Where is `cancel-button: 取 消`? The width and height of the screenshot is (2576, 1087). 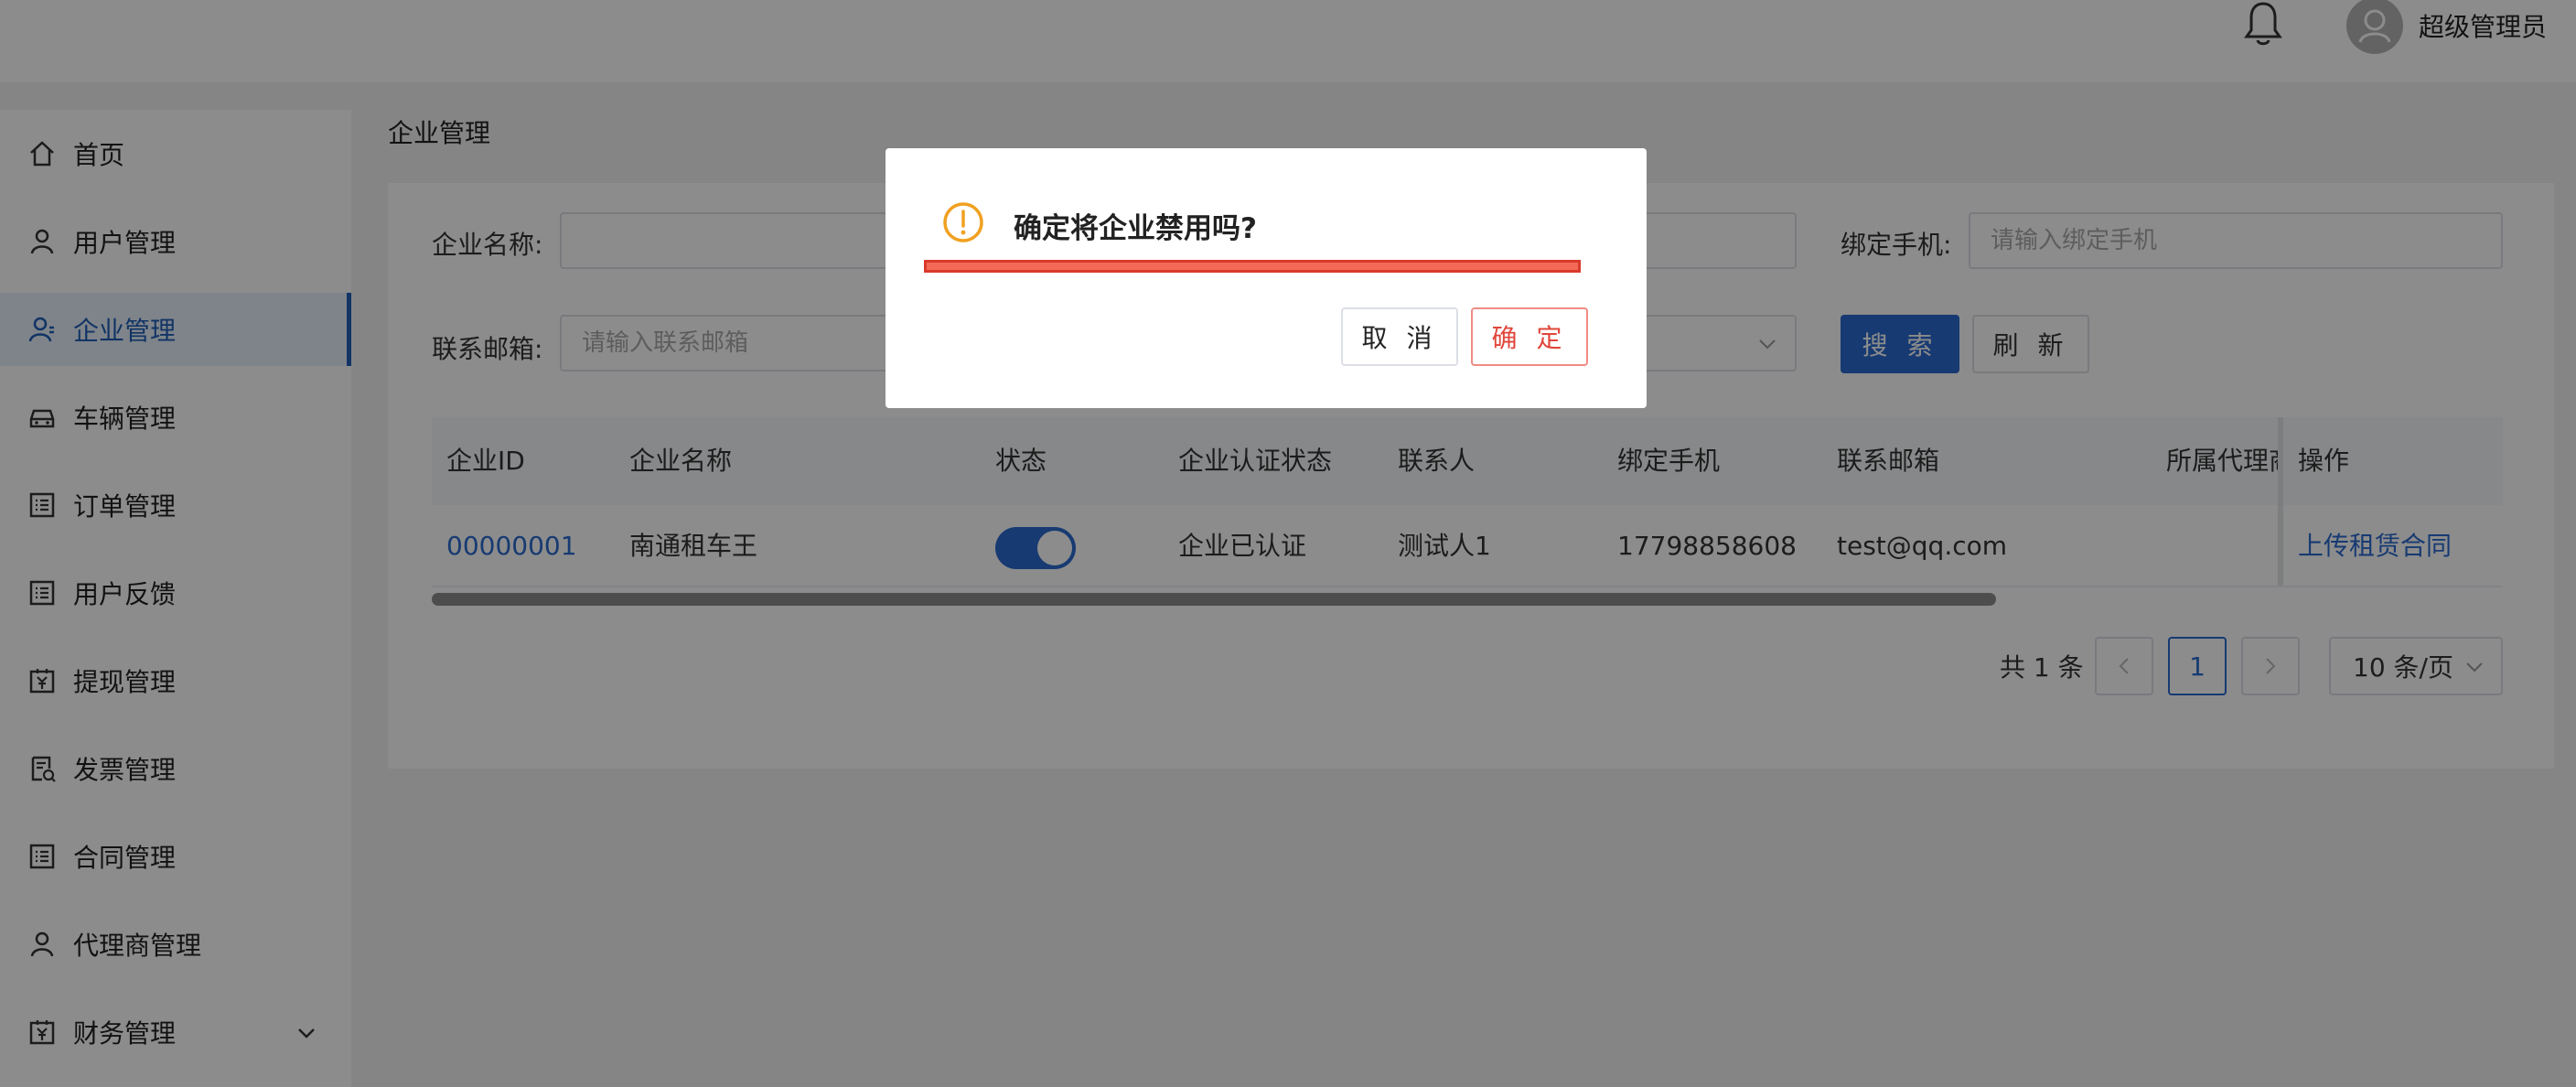 cancel-button: 取 消 is located at coordinates (1399, 336).